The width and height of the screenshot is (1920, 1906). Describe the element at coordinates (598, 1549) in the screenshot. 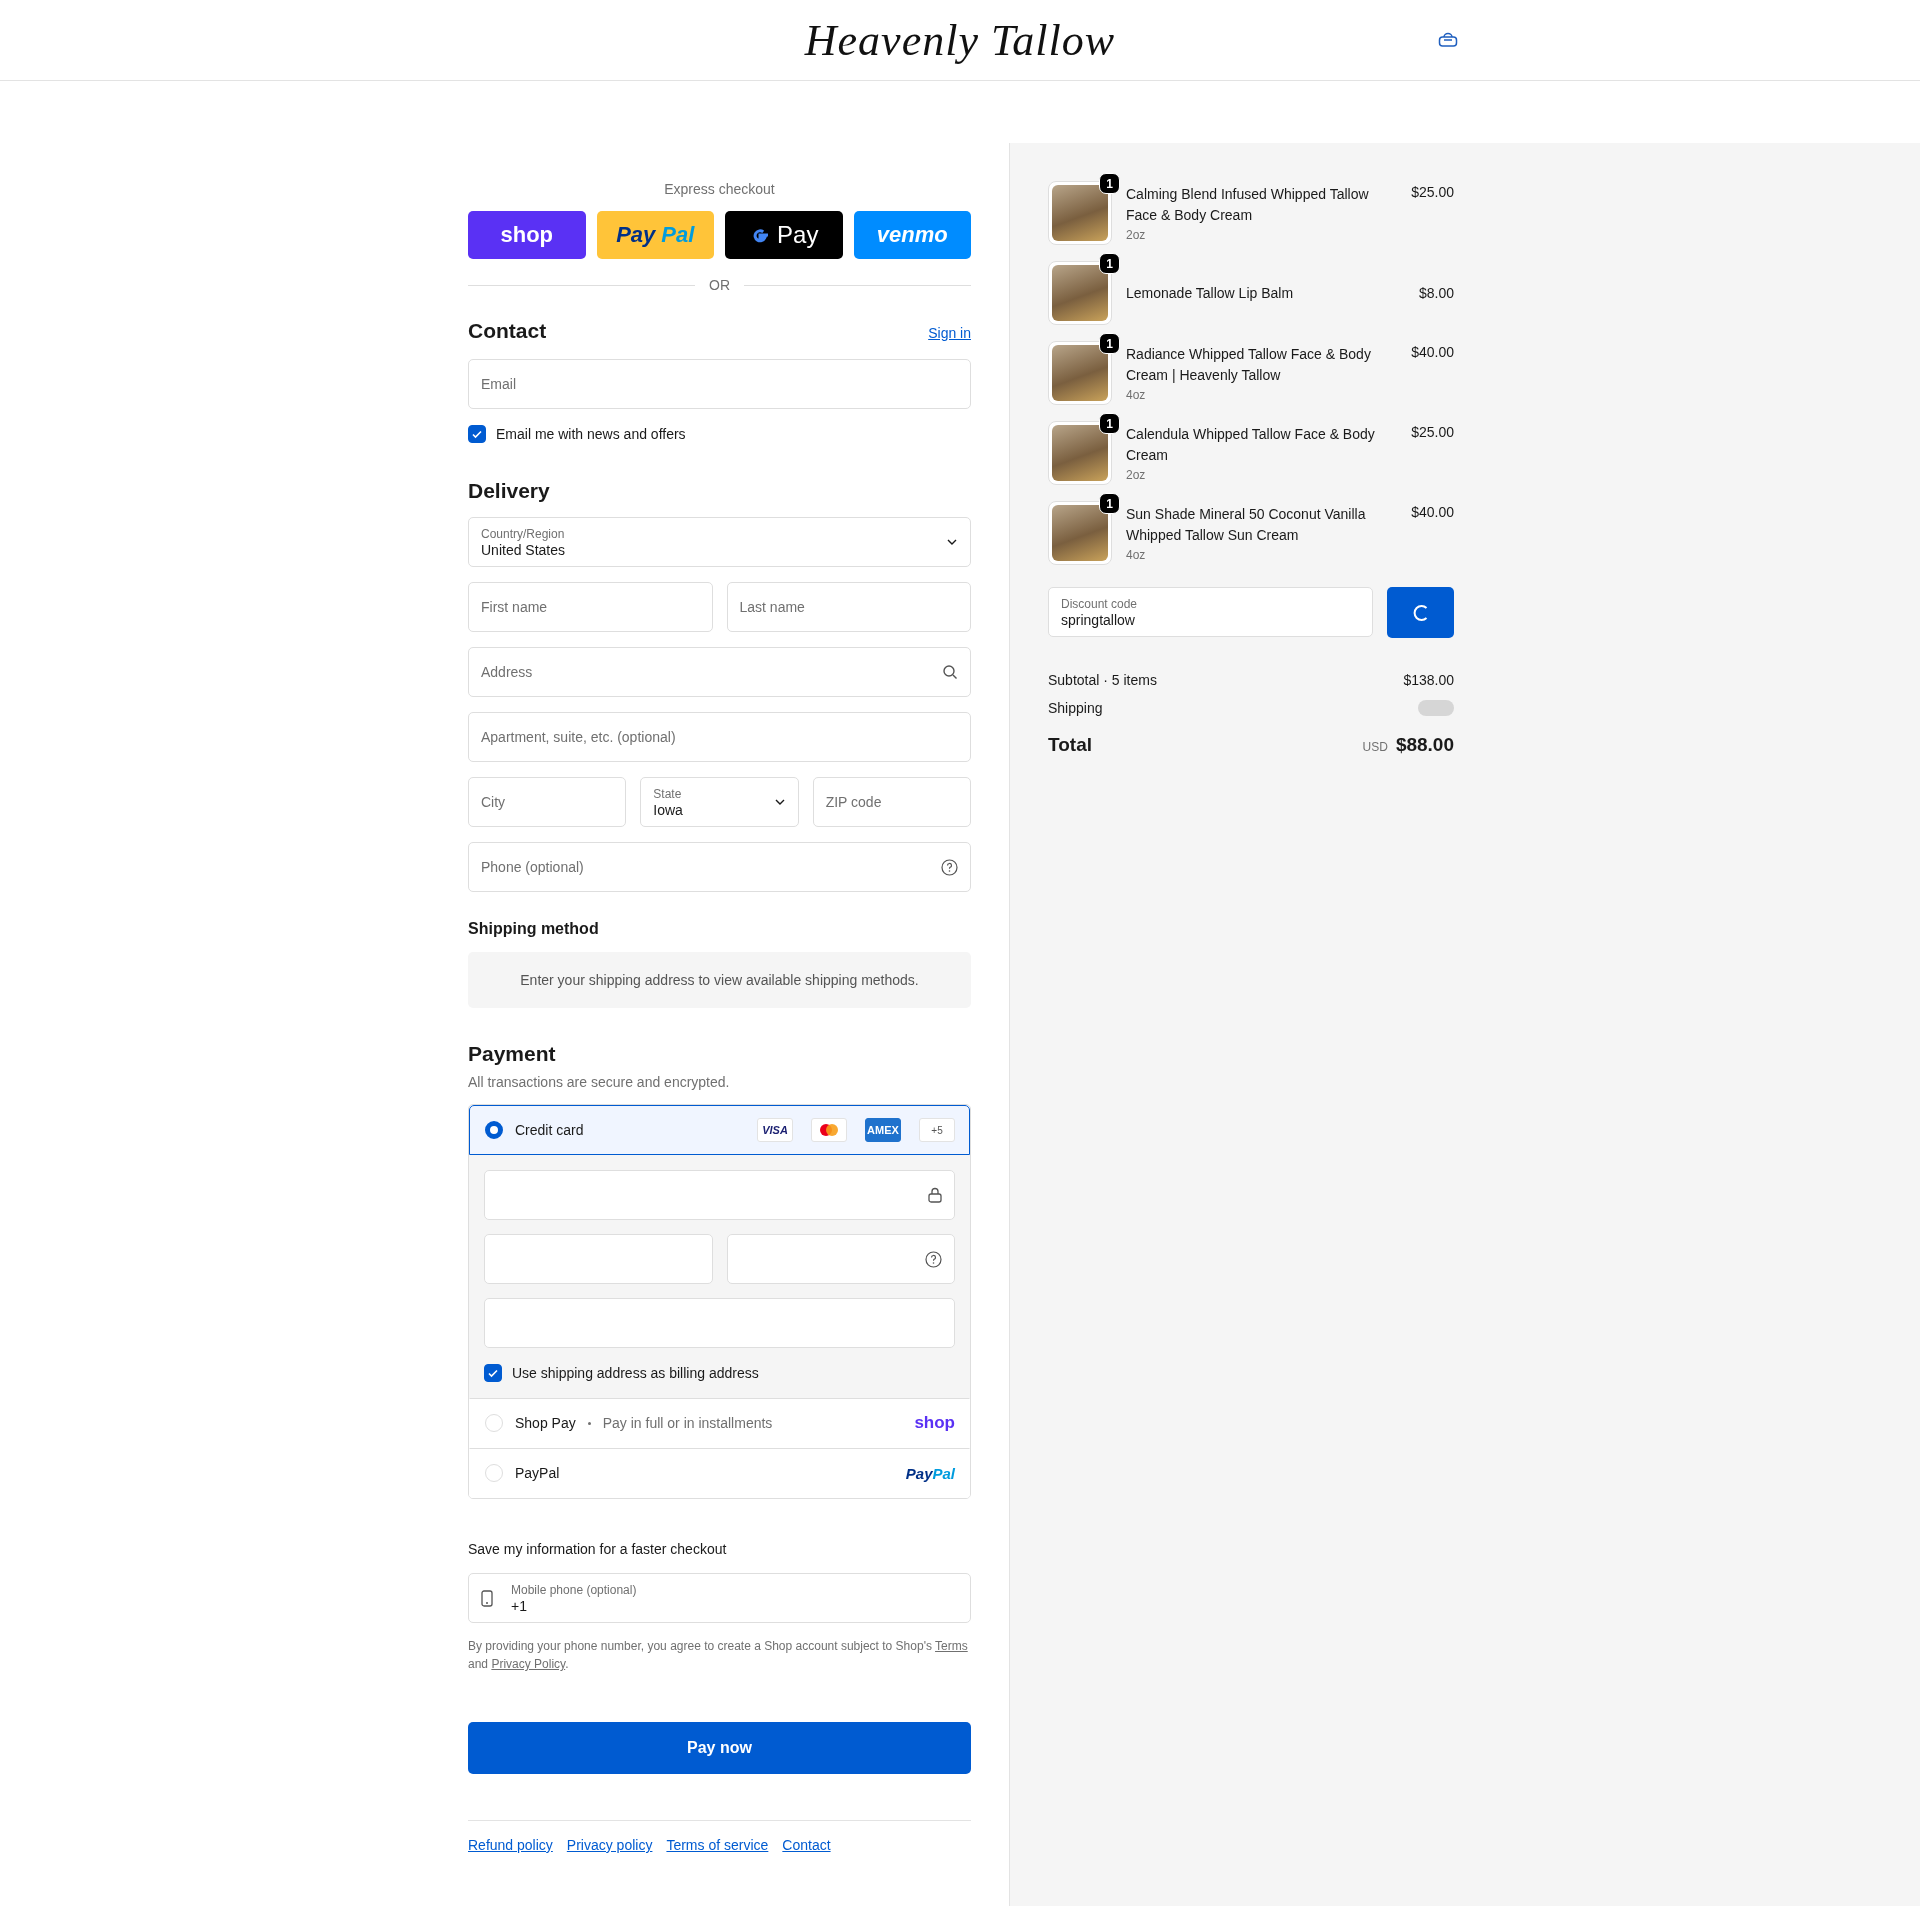

I see `section-heading: Save my information for a faster checkout` at that location.